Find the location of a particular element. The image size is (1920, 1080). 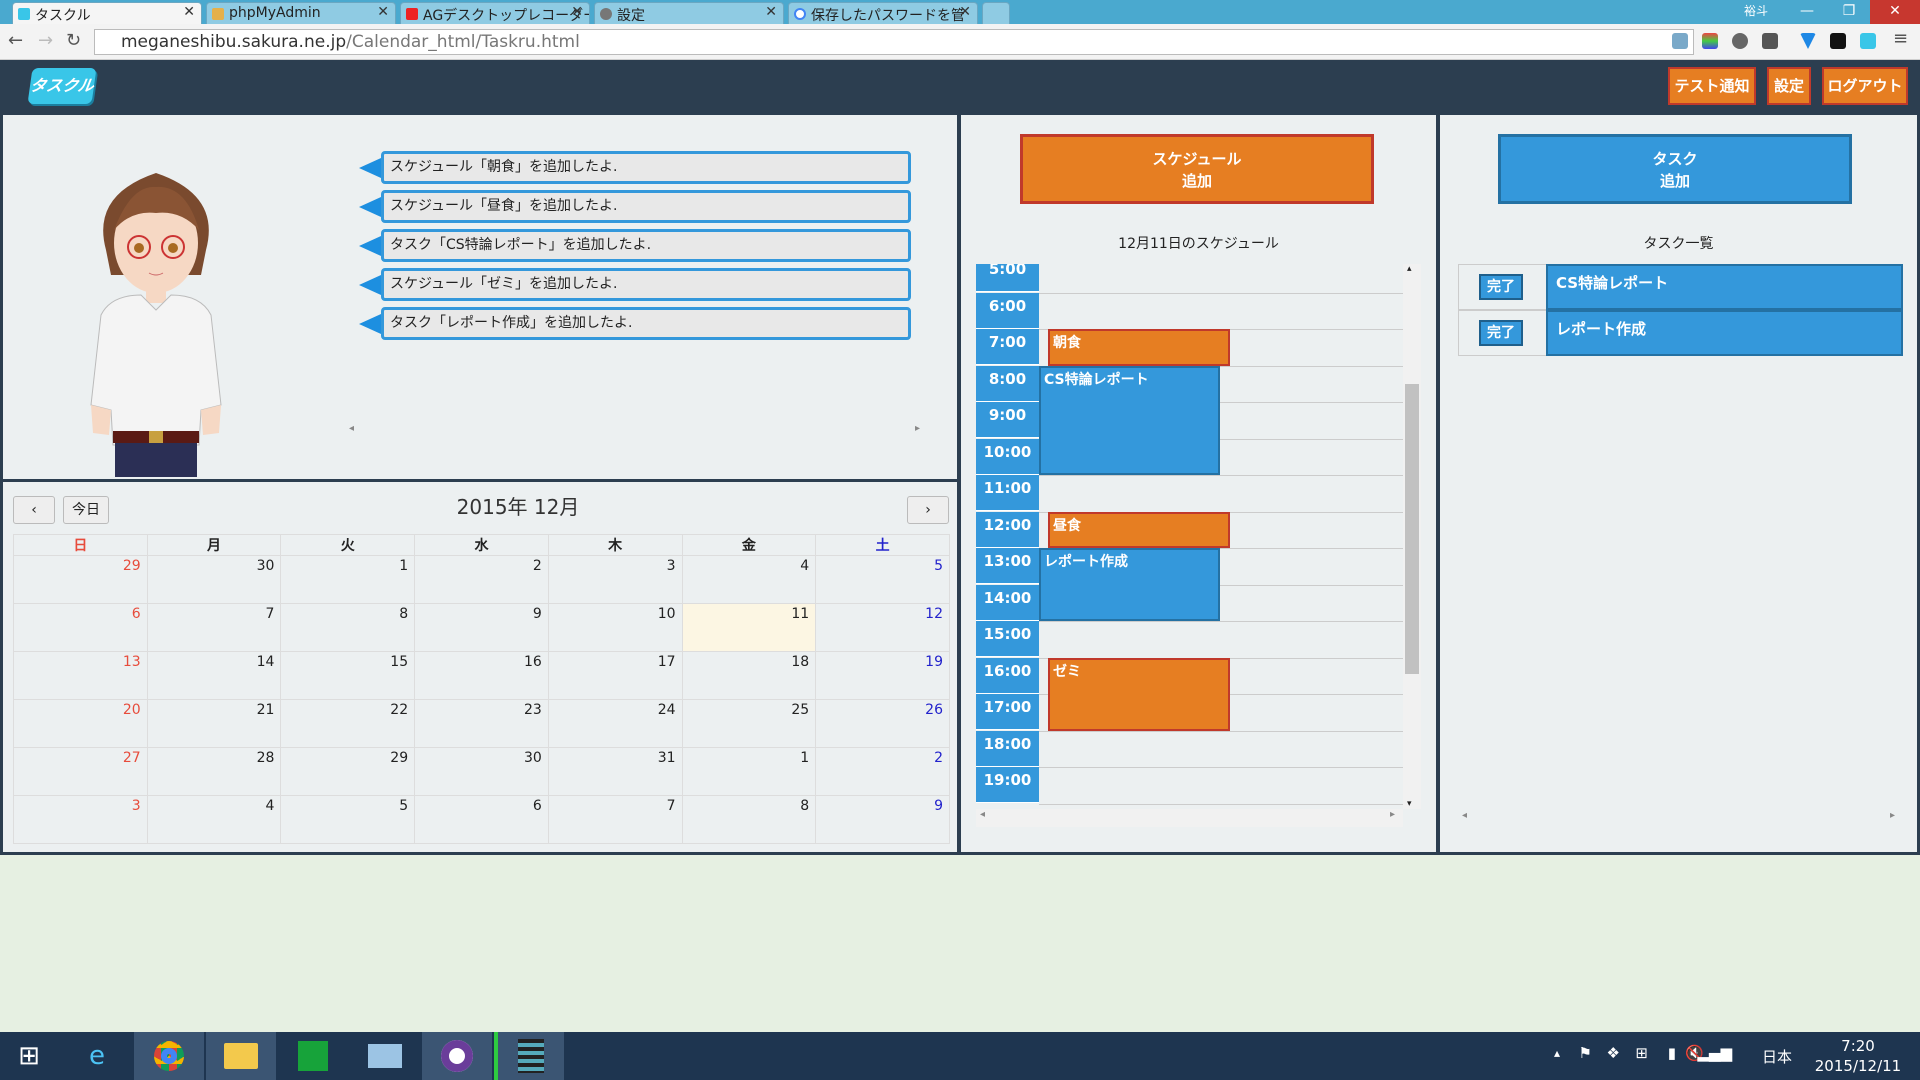

chat-horizontal-scrollbar: ◂ ▸ is located at coordinates (635, 432).